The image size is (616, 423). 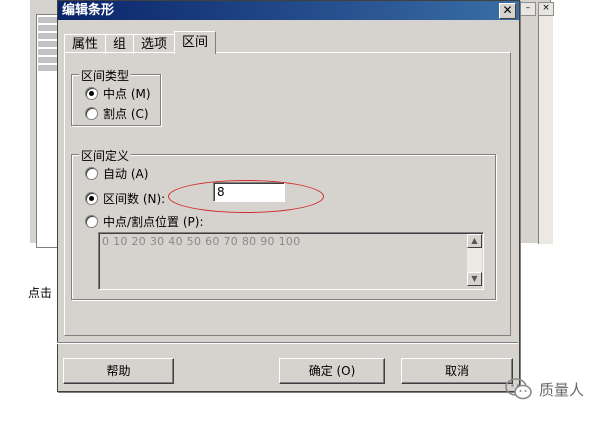 I want to click on cutpoint-label: 割点 (C), so click(x=126, y=114).